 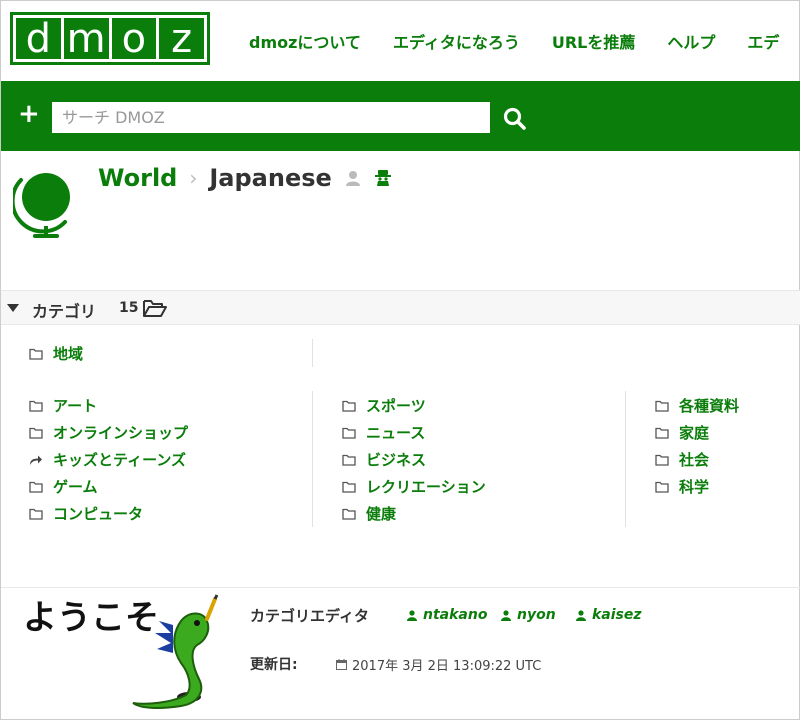 I want to click on updated-value: 2017年 3月 2日 13:09:22 UTC, so click(x=438, y=664).